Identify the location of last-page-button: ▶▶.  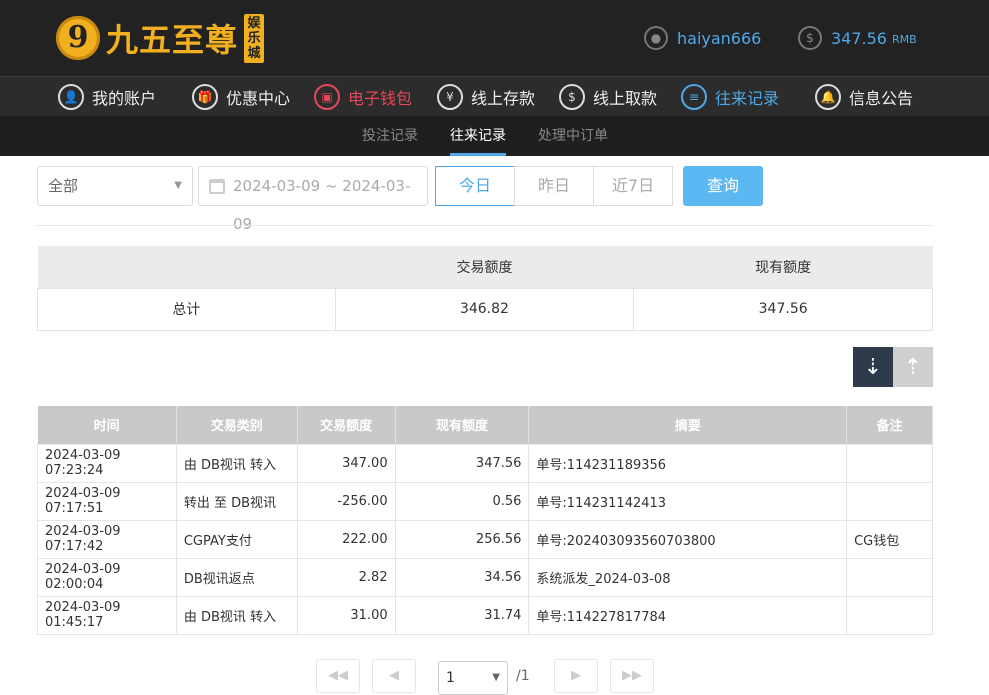
(632, 676).